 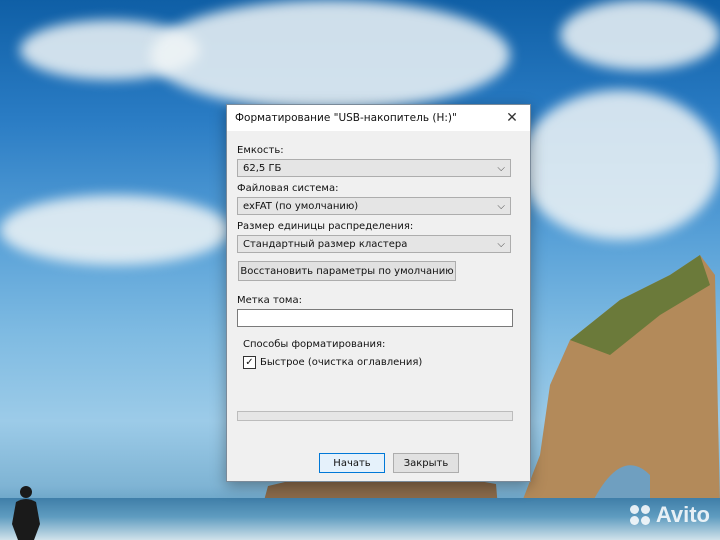 I want to click on watermark-text: Avito, so click(x=682, y=514).